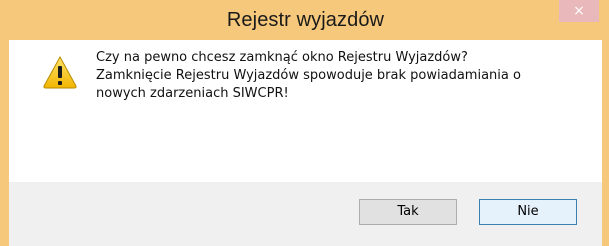 The height and width of the screenshot is (246, 609). What do you see at coordinates (60, 72) in the screenshot?
I see `warning-icon` at bounding box center [60, 72].